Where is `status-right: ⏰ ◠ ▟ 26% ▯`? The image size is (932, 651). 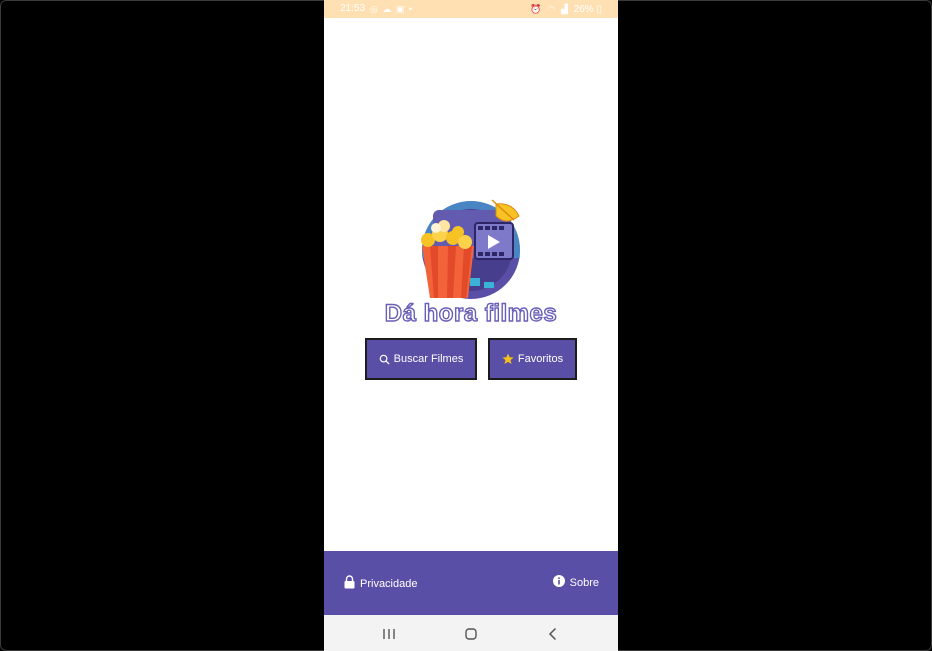 status-right: ⏰ ◠ ▟ 26% ▯ is located at coordinates (566, 9).